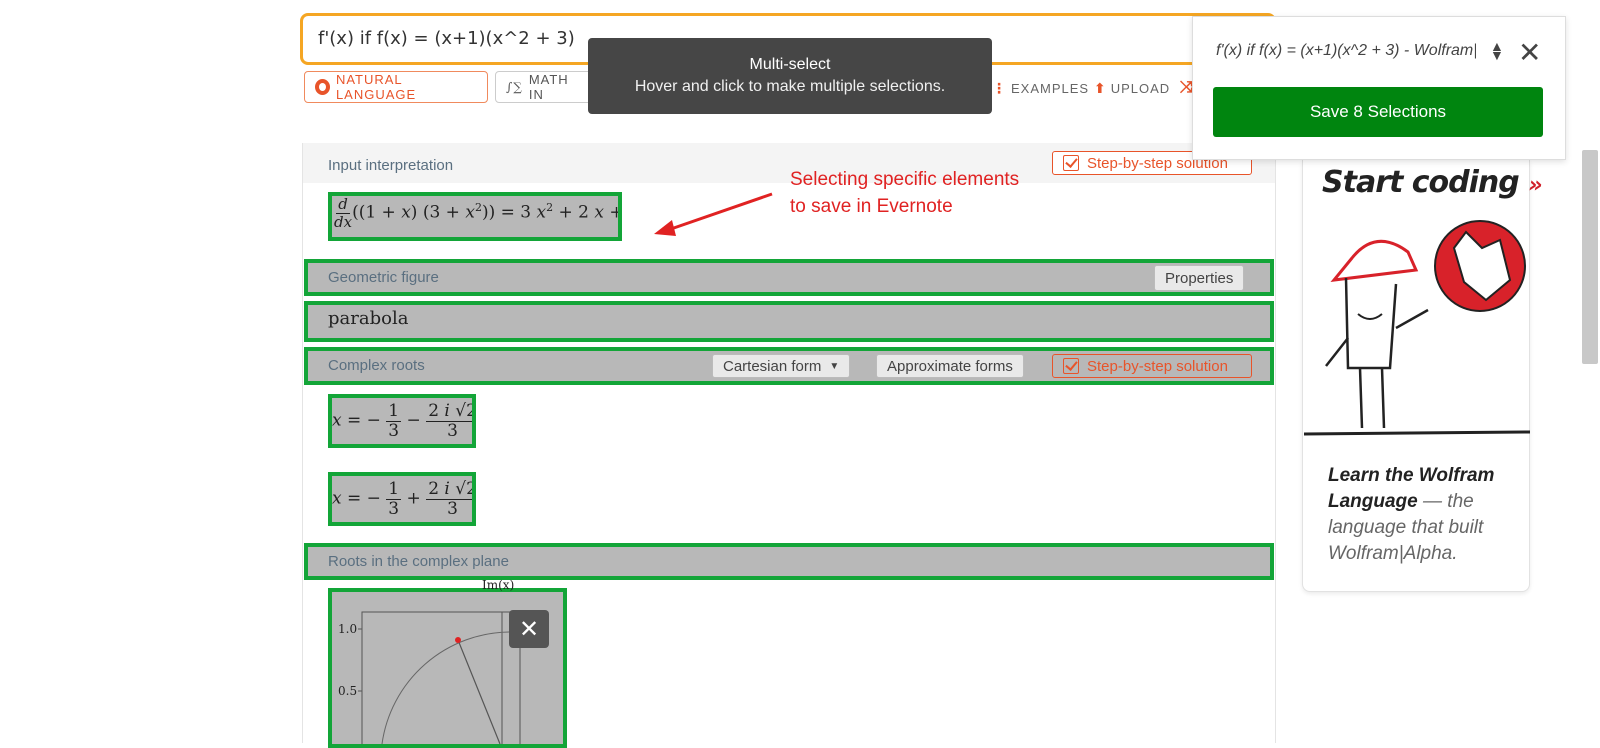 The image size is (1600, 748). What do you see at coordinates (1199, 278) in the screenshot?
I see `properties-button: Properties` at bounding box center [1199, 278].